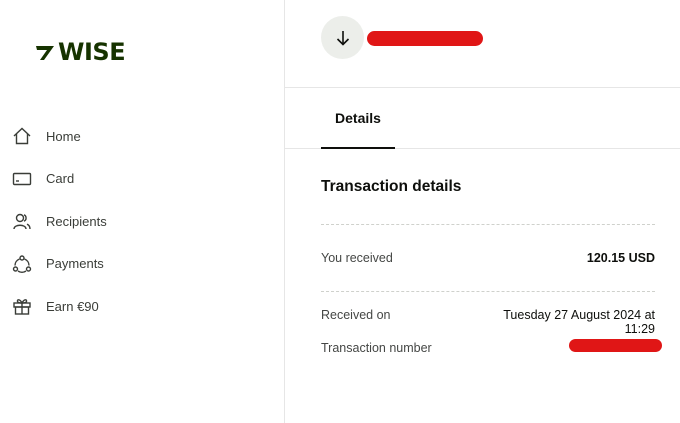  I want to click on sidebar-item-label: Recipients, so click(76, 221).